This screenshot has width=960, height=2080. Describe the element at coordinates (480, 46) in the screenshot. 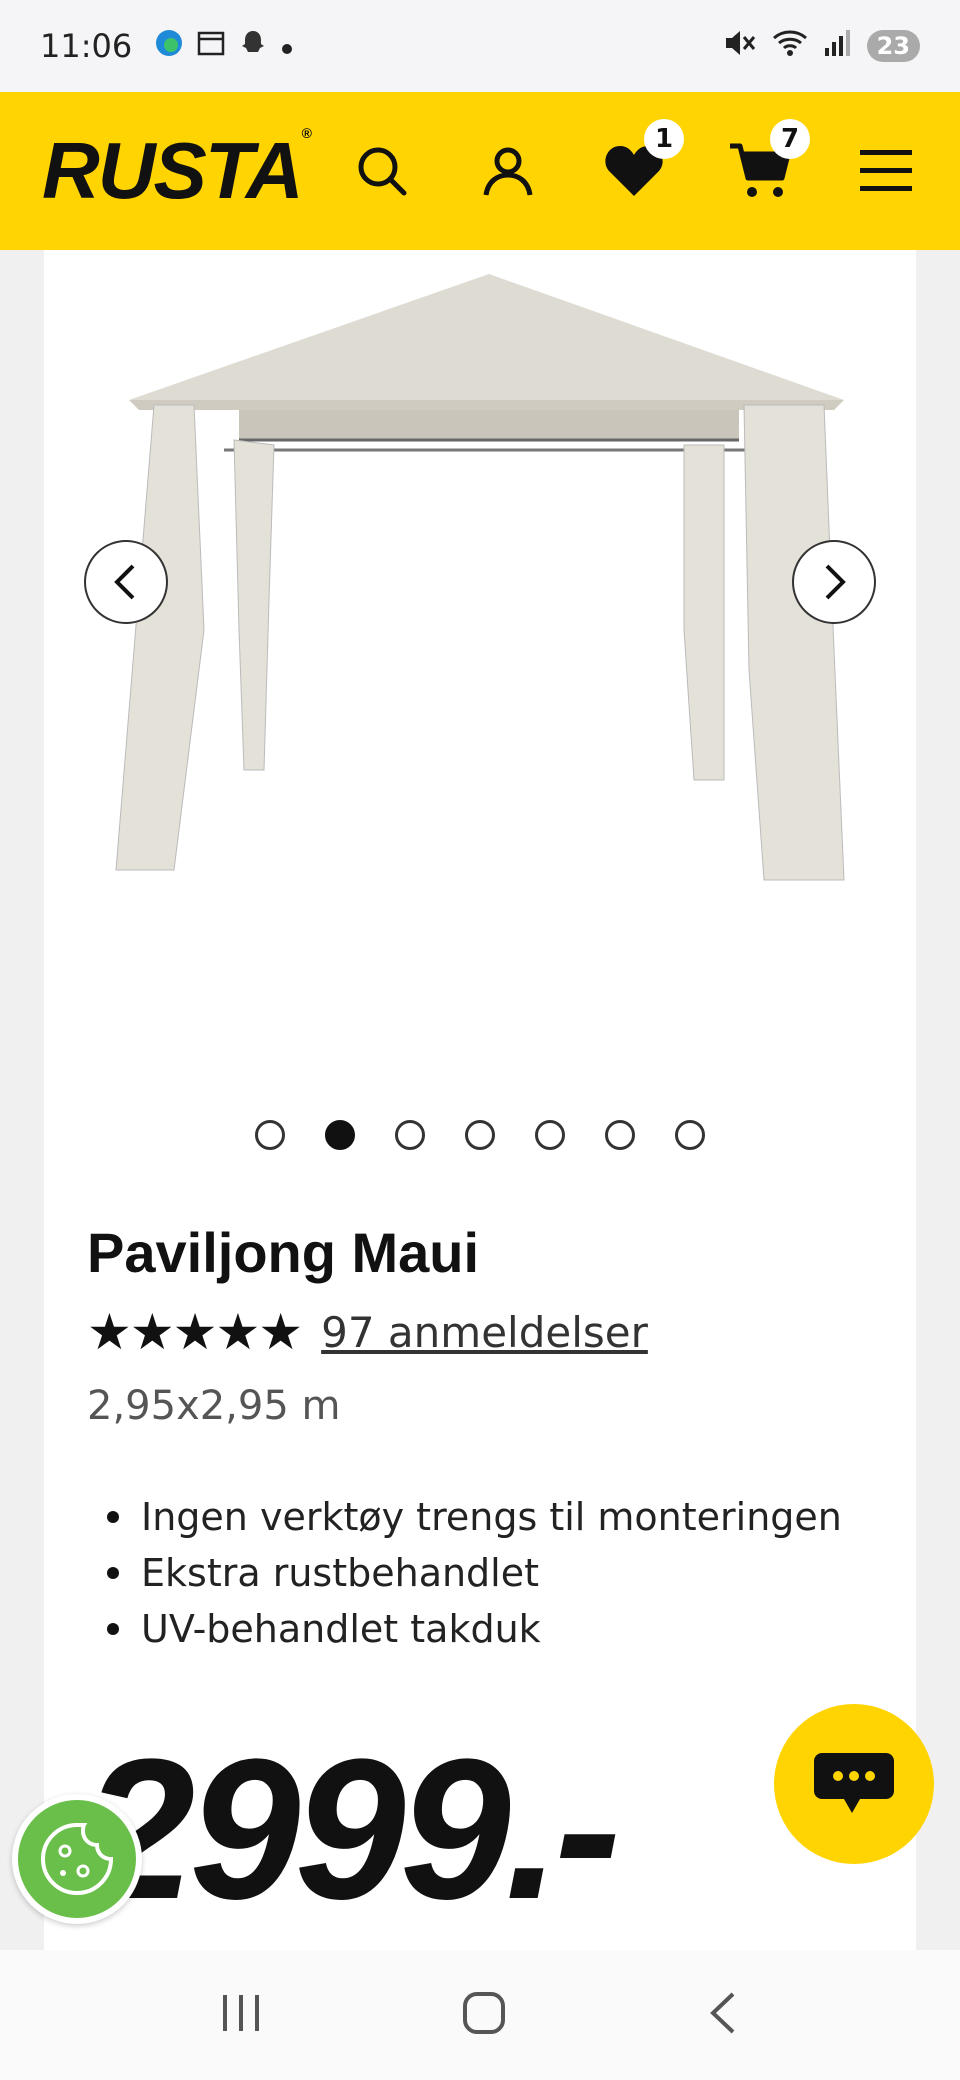

I see `status-bar: 11:06 23` at that location.